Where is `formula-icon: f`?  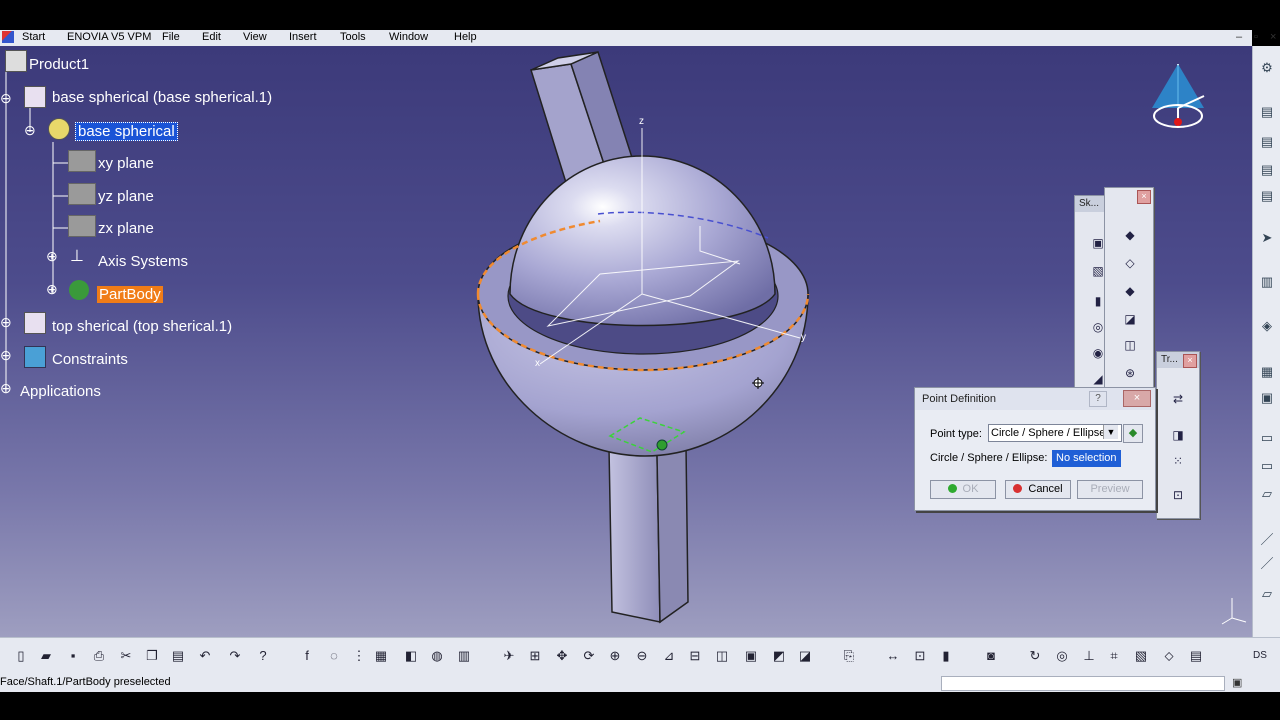 formula-icon: f is located at coordinates (307, 656).